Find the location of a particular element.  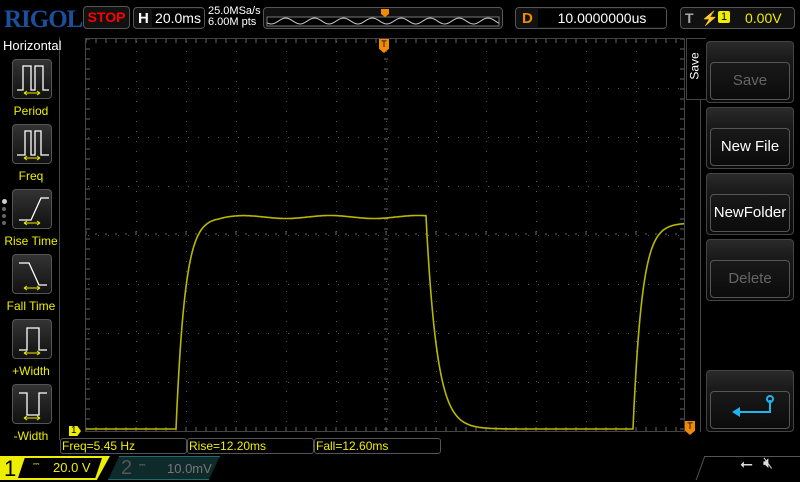

ch2-status: 2 ⎓ 10.0mV is located at coordinates (164, 468).